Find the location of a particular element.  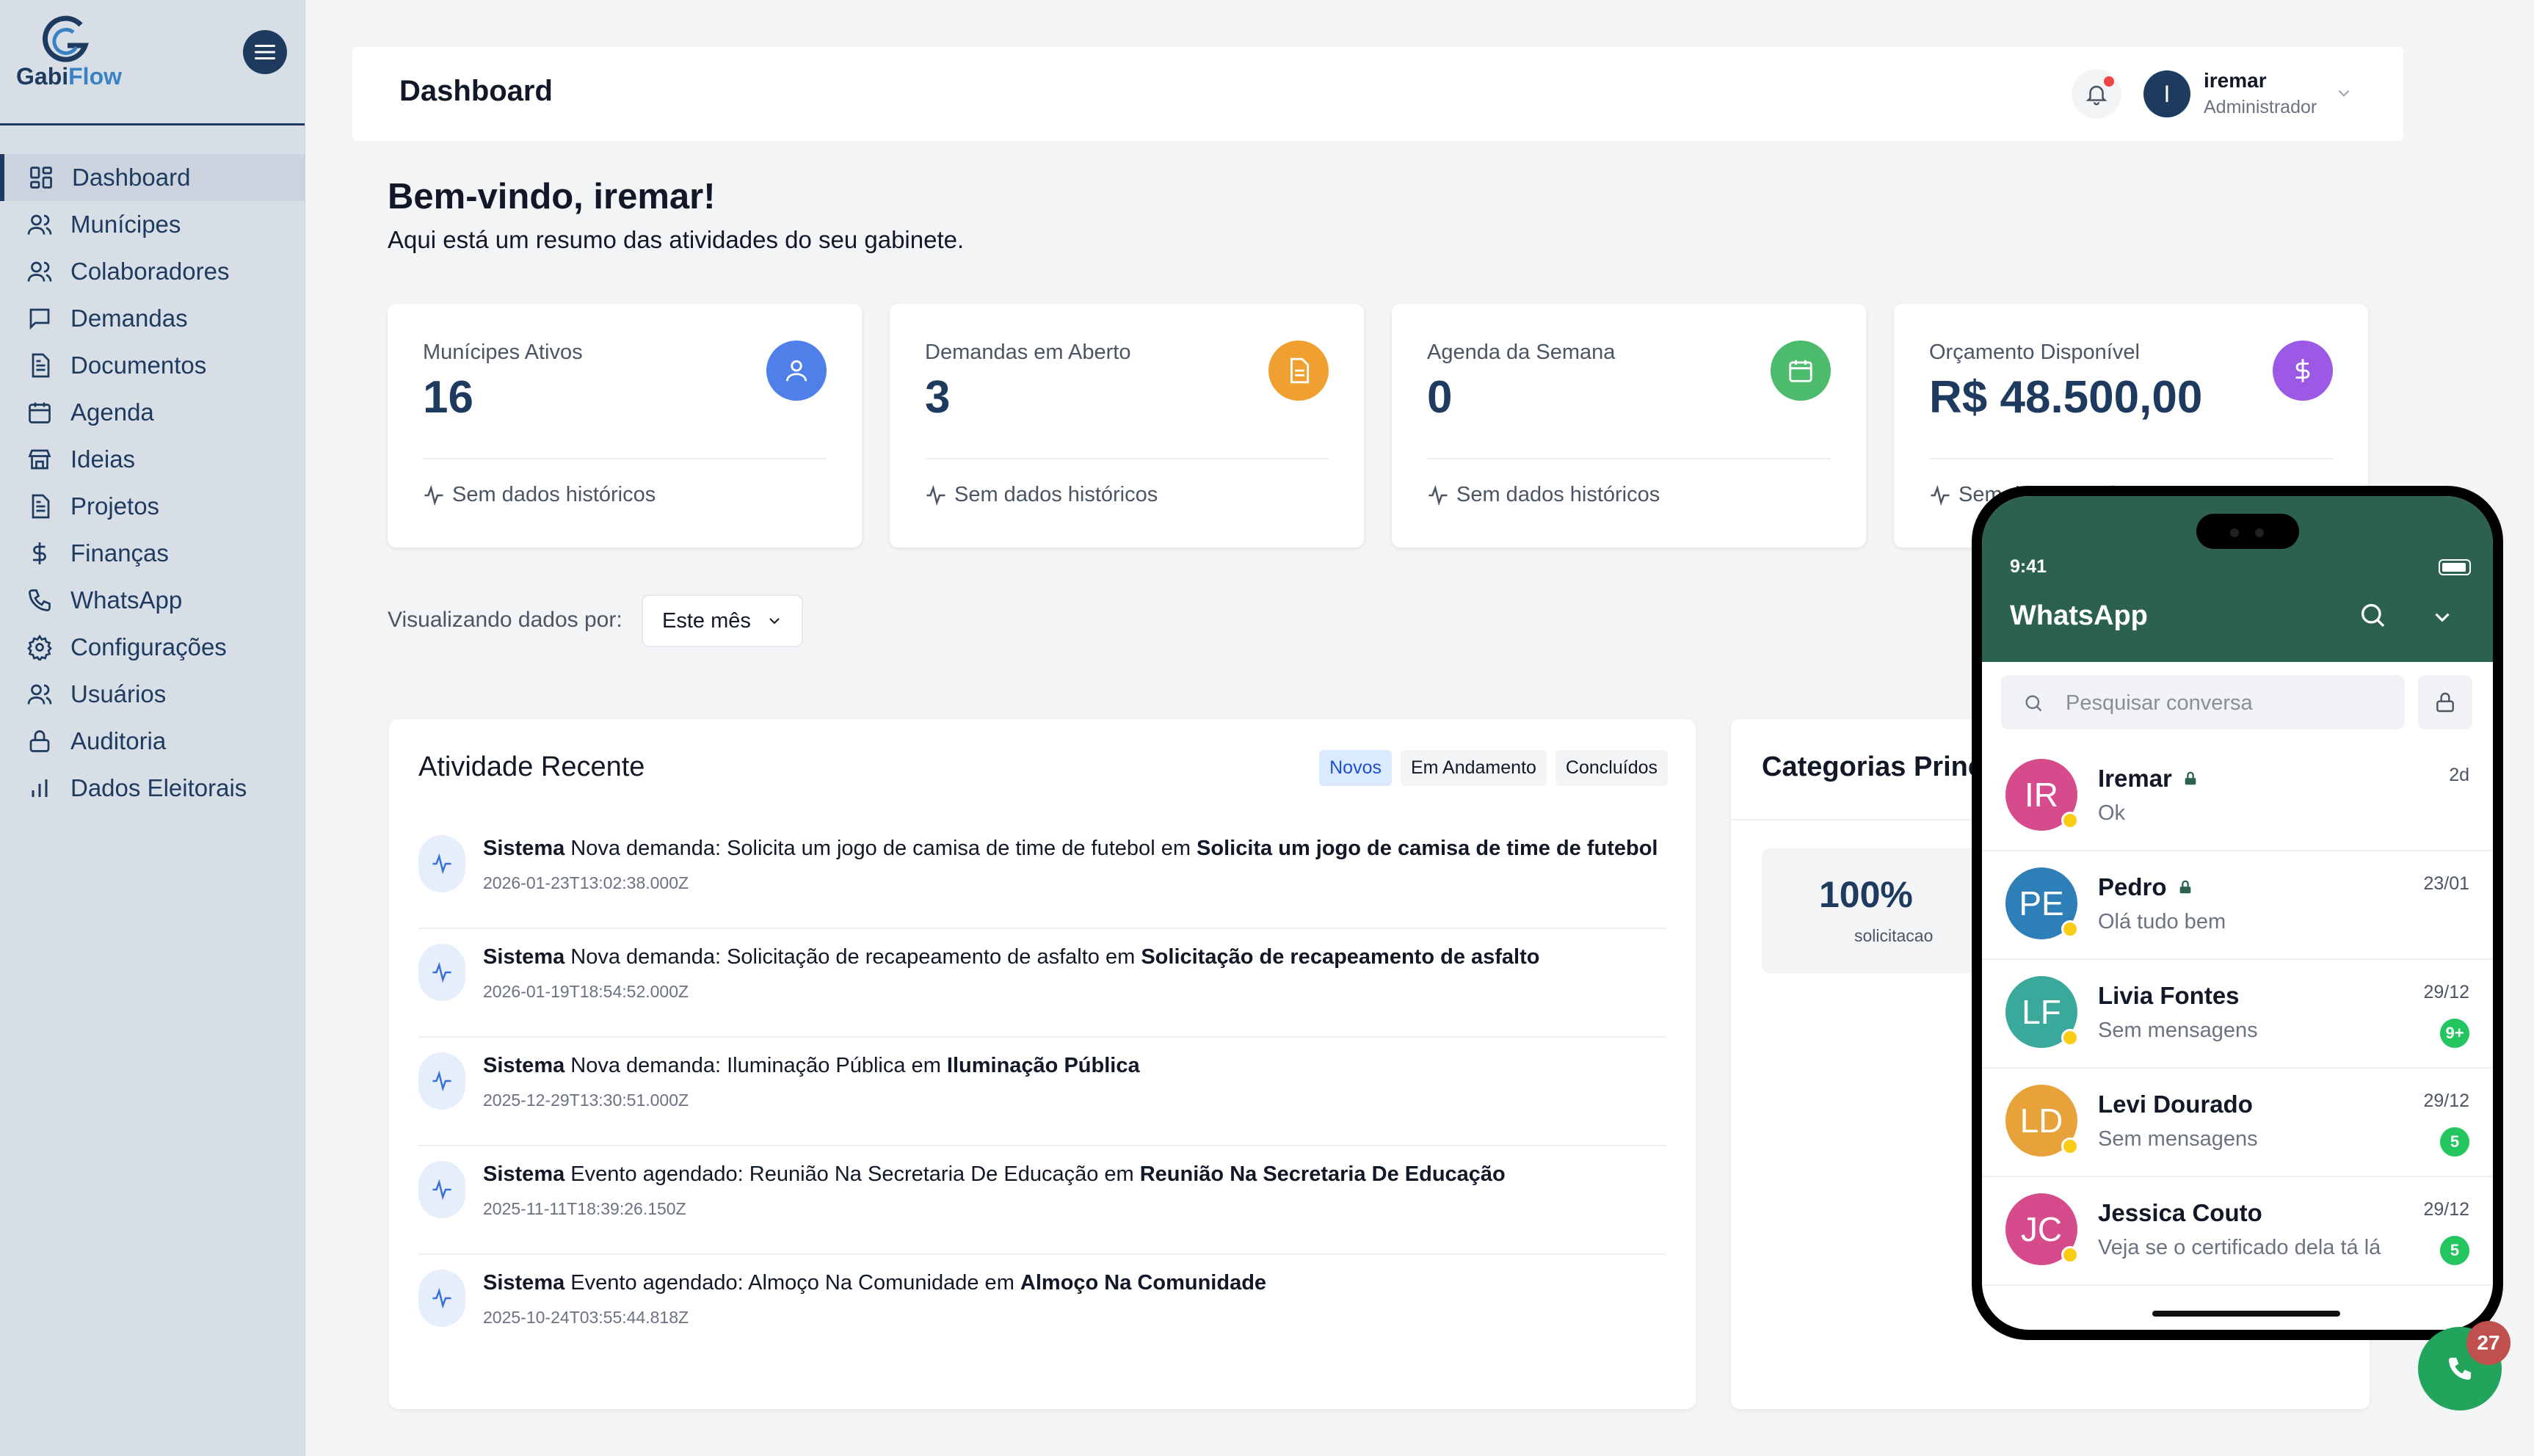

chat-date: 29/12 is located at coordinates (2446, 1209).